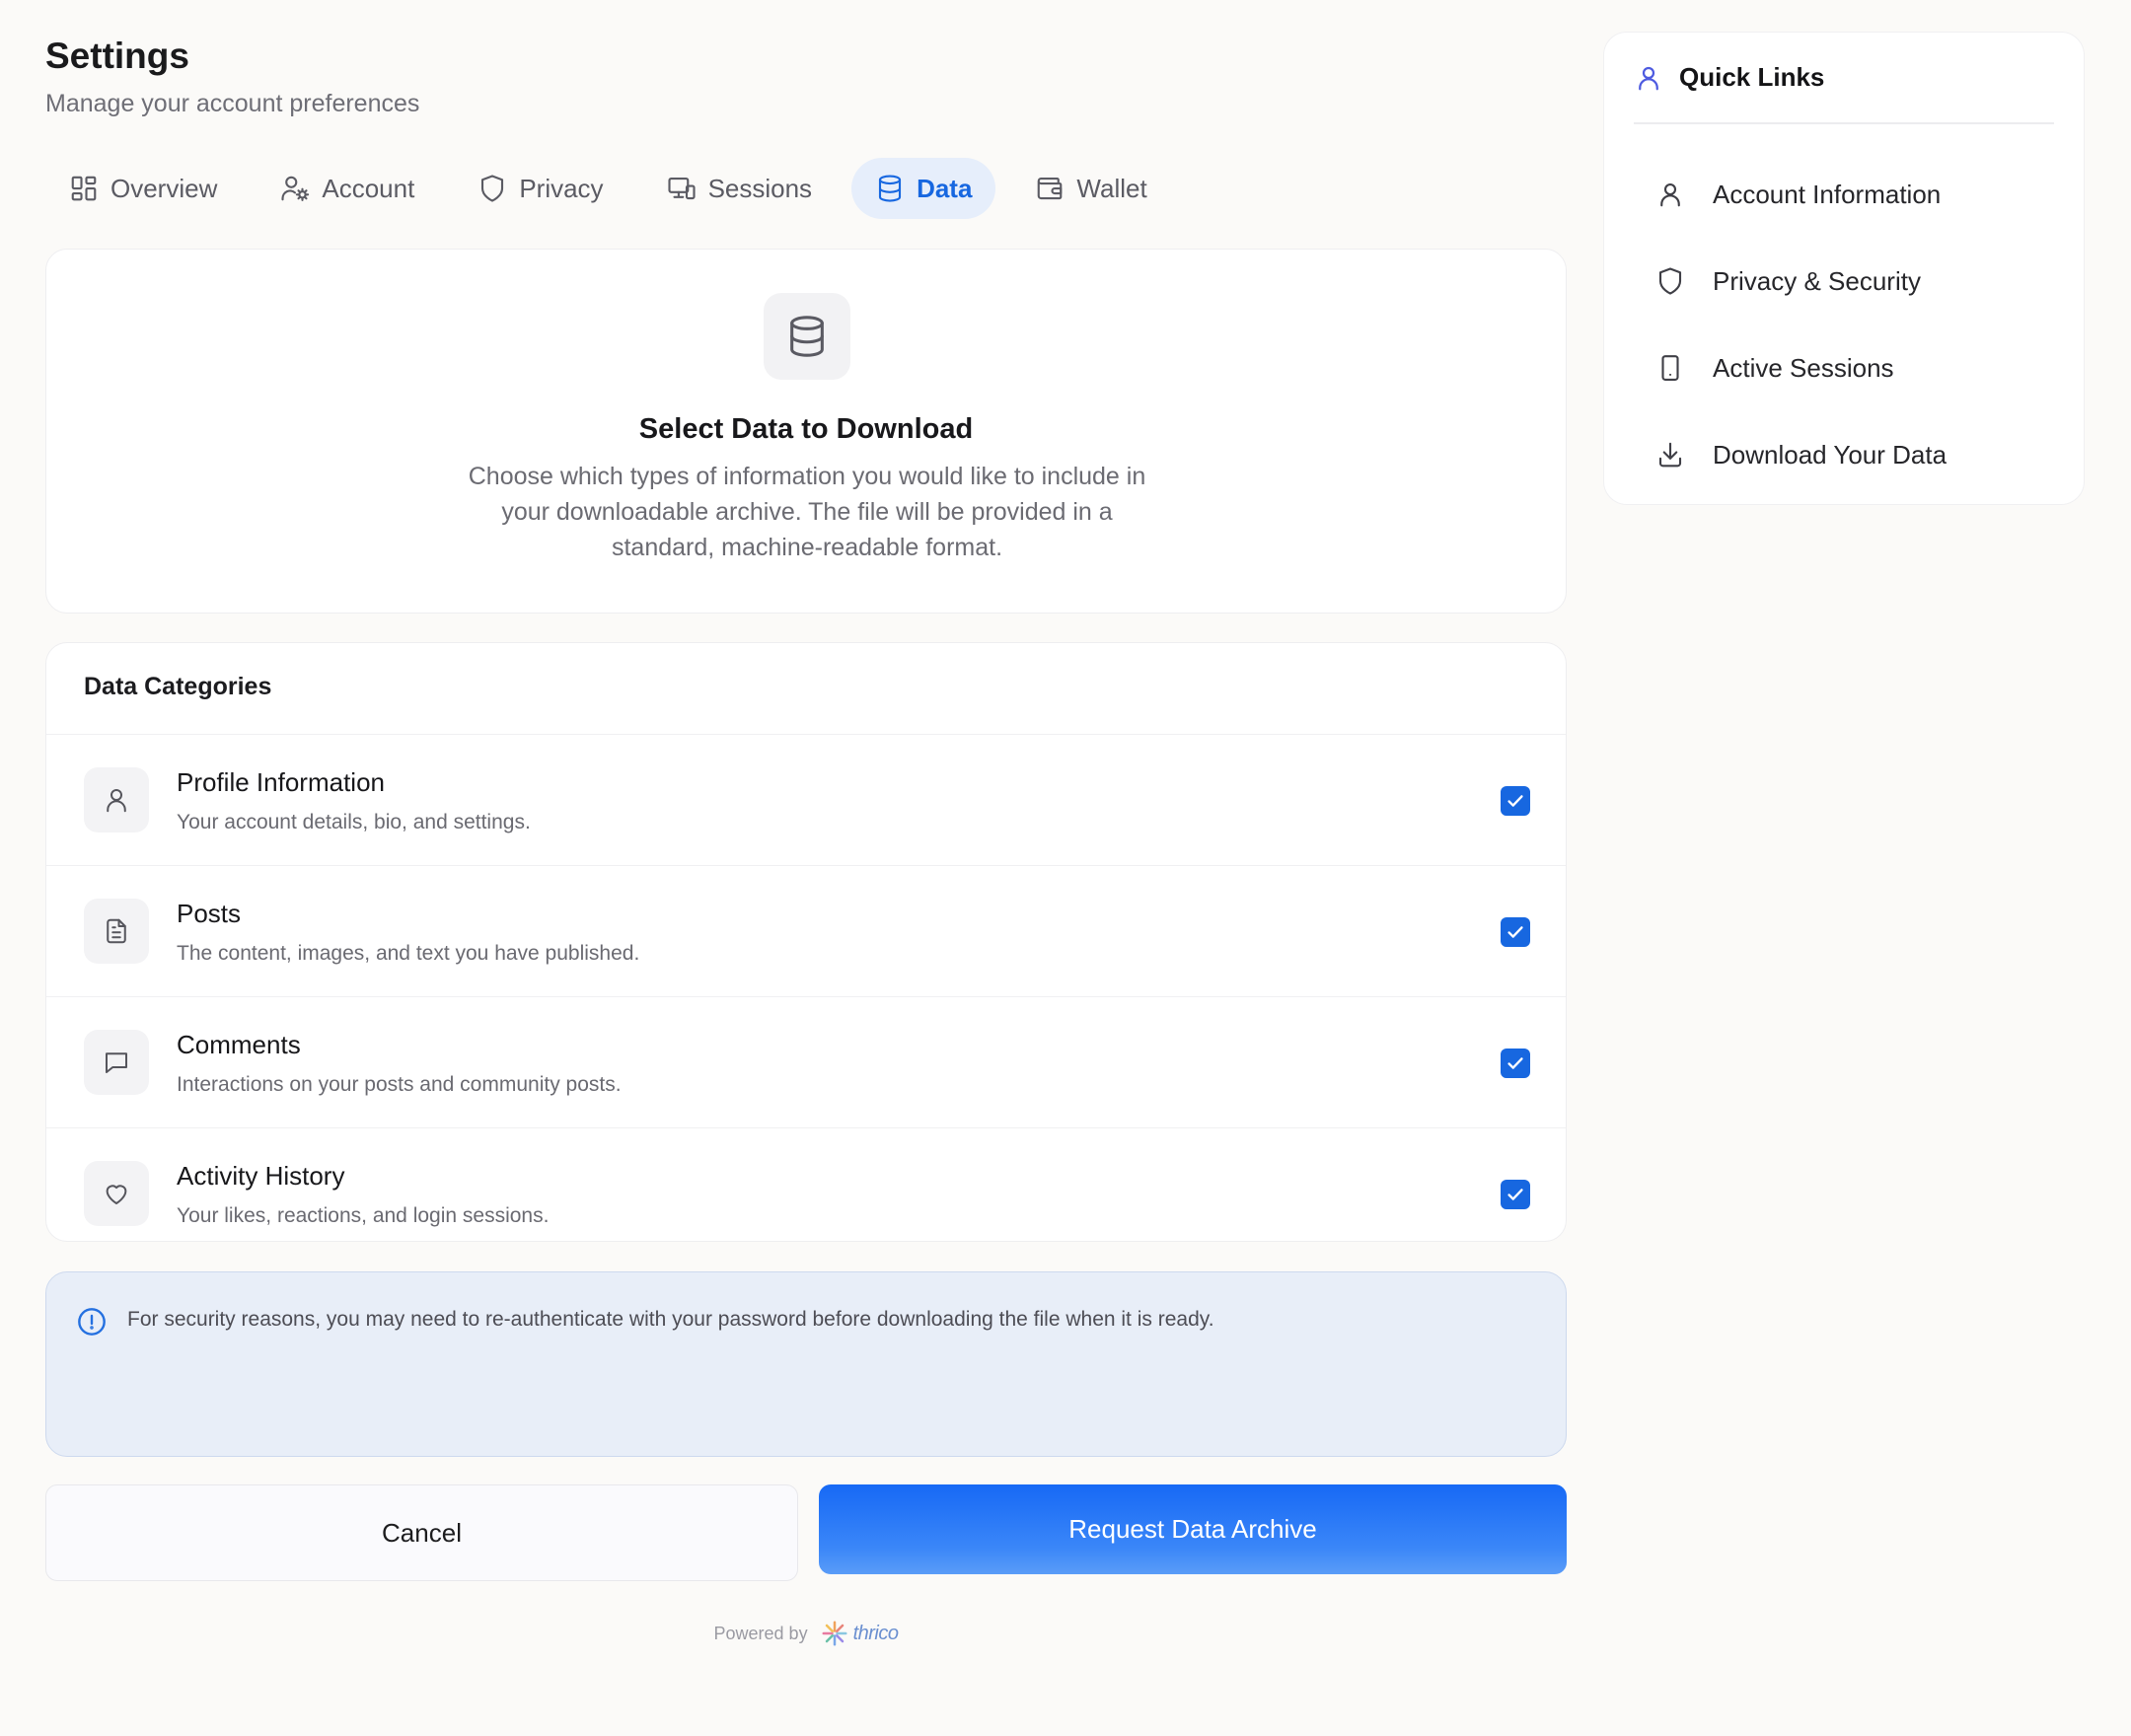 This screenshot has height=1736, width=2131. I want to click on request-archive-button: Request Data Archive, so click(1193, 1529).